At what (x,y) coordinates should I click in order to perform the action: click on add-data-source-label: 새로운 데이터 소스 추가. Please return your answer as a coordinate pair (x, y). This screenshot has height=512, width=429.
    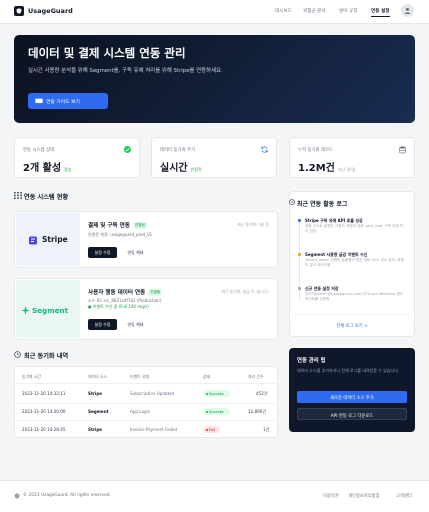
    Looking at the image, I should click on (352, 398).